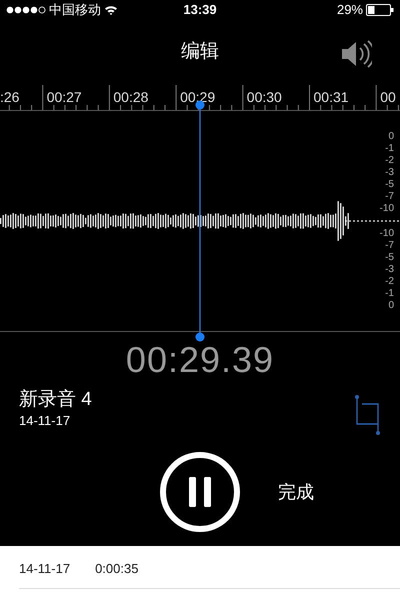  What do you see at coordinates (55, 400) in the screenshot?
I see `recording-name: 新录音 4` at bounding box center [55, 400].